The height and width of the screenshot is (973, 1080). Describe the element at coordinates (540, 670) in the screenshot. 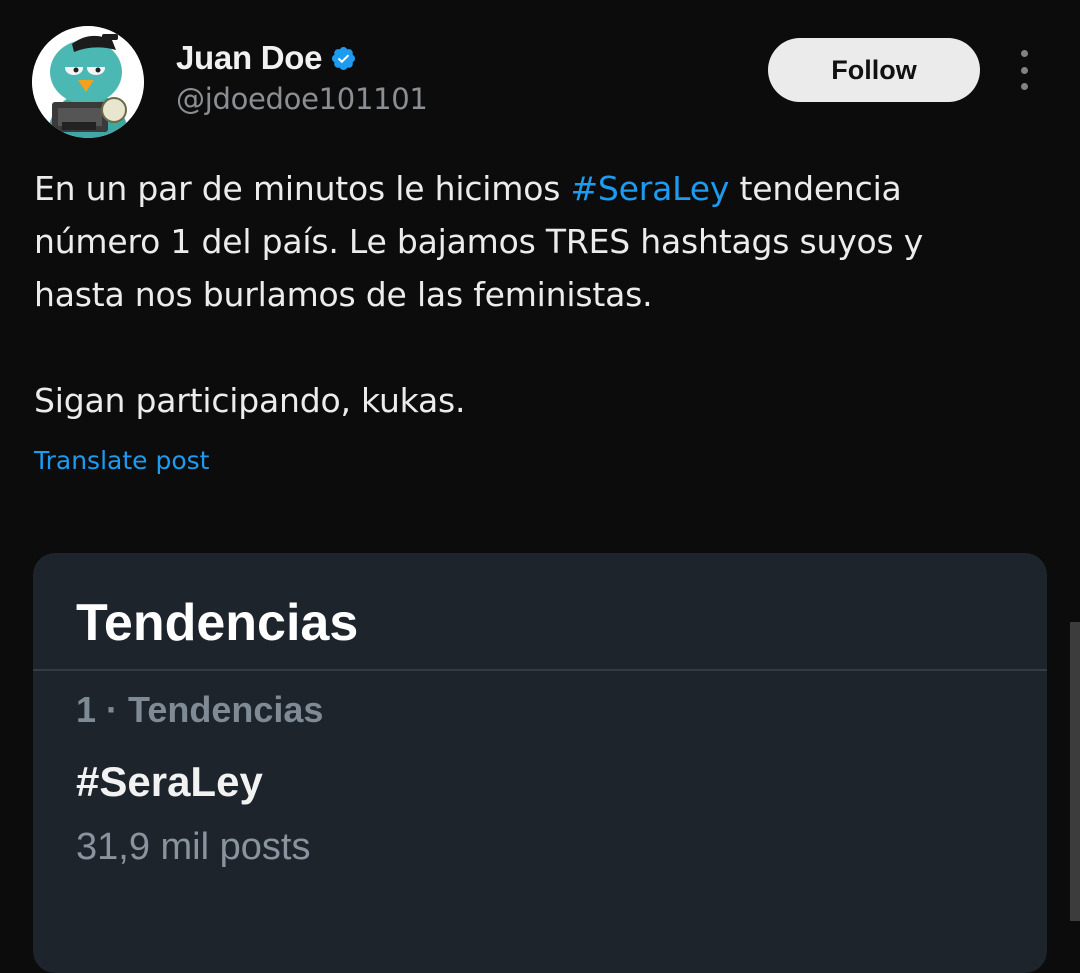

I see `media-divider` at that location.